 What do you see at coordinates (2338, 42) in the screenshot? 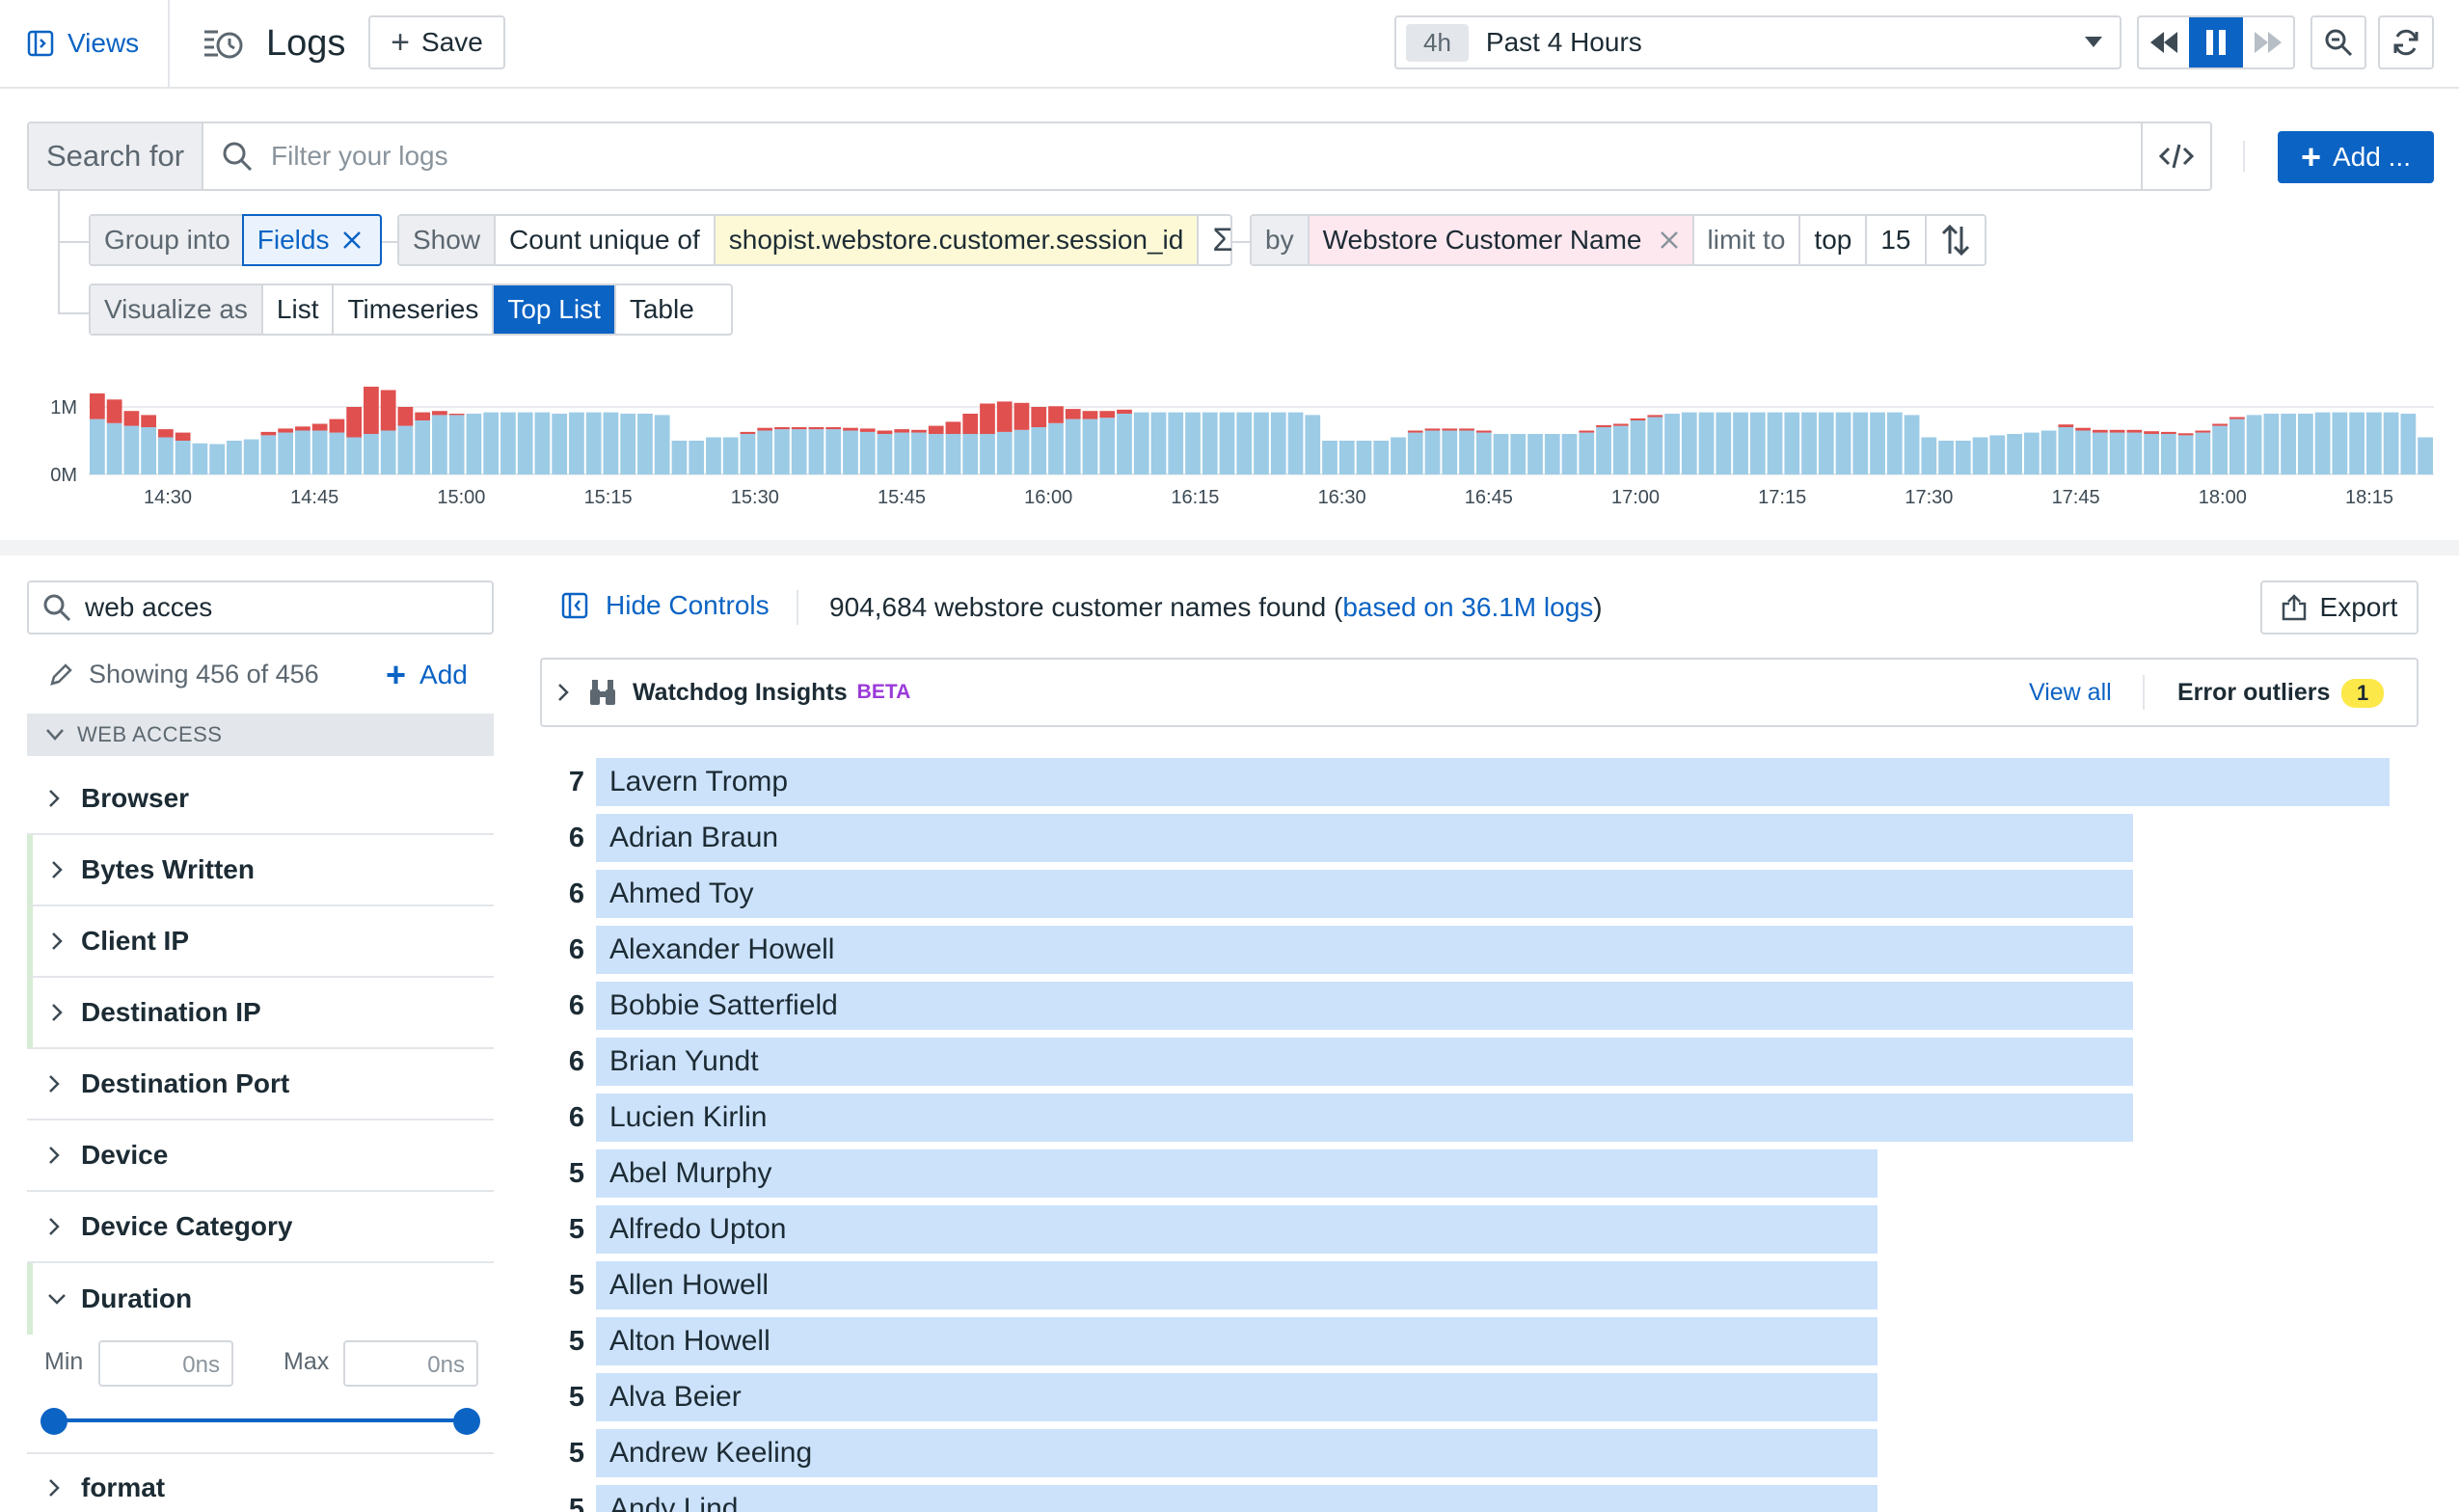
I see `zoom-out-button` at bounding box center [2338, 42].